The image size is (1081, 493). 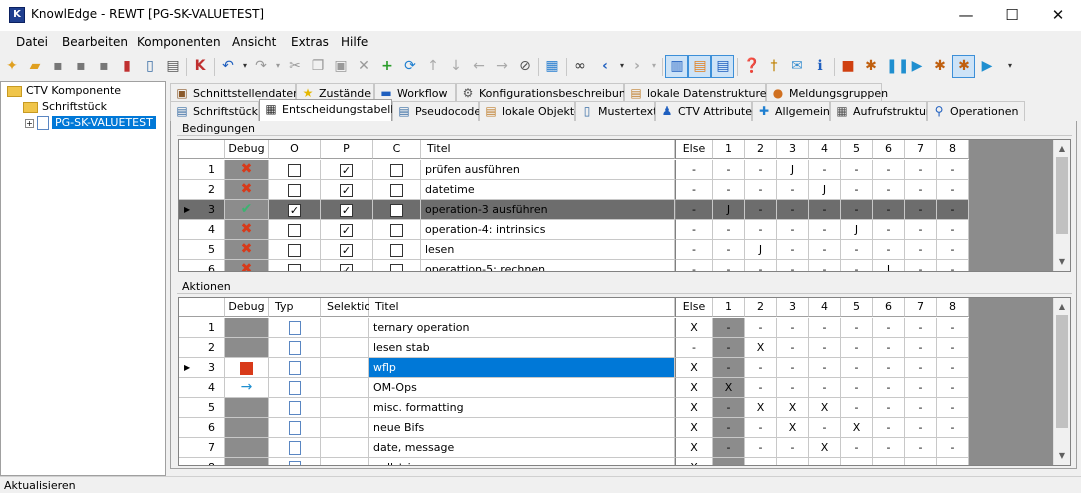 I want to click on condition-title: operation-4: intrinsics, so click(x=548, y=230).